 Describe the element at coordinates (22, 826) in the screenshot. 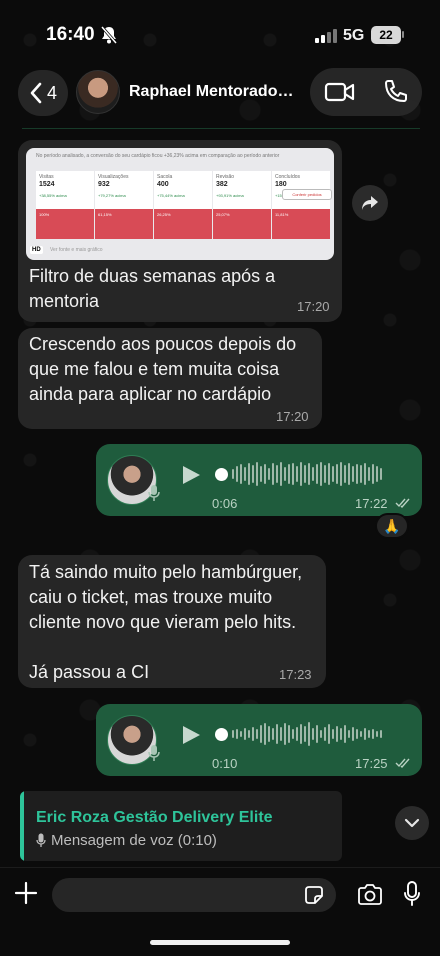

I see `quote-accent` at that location.